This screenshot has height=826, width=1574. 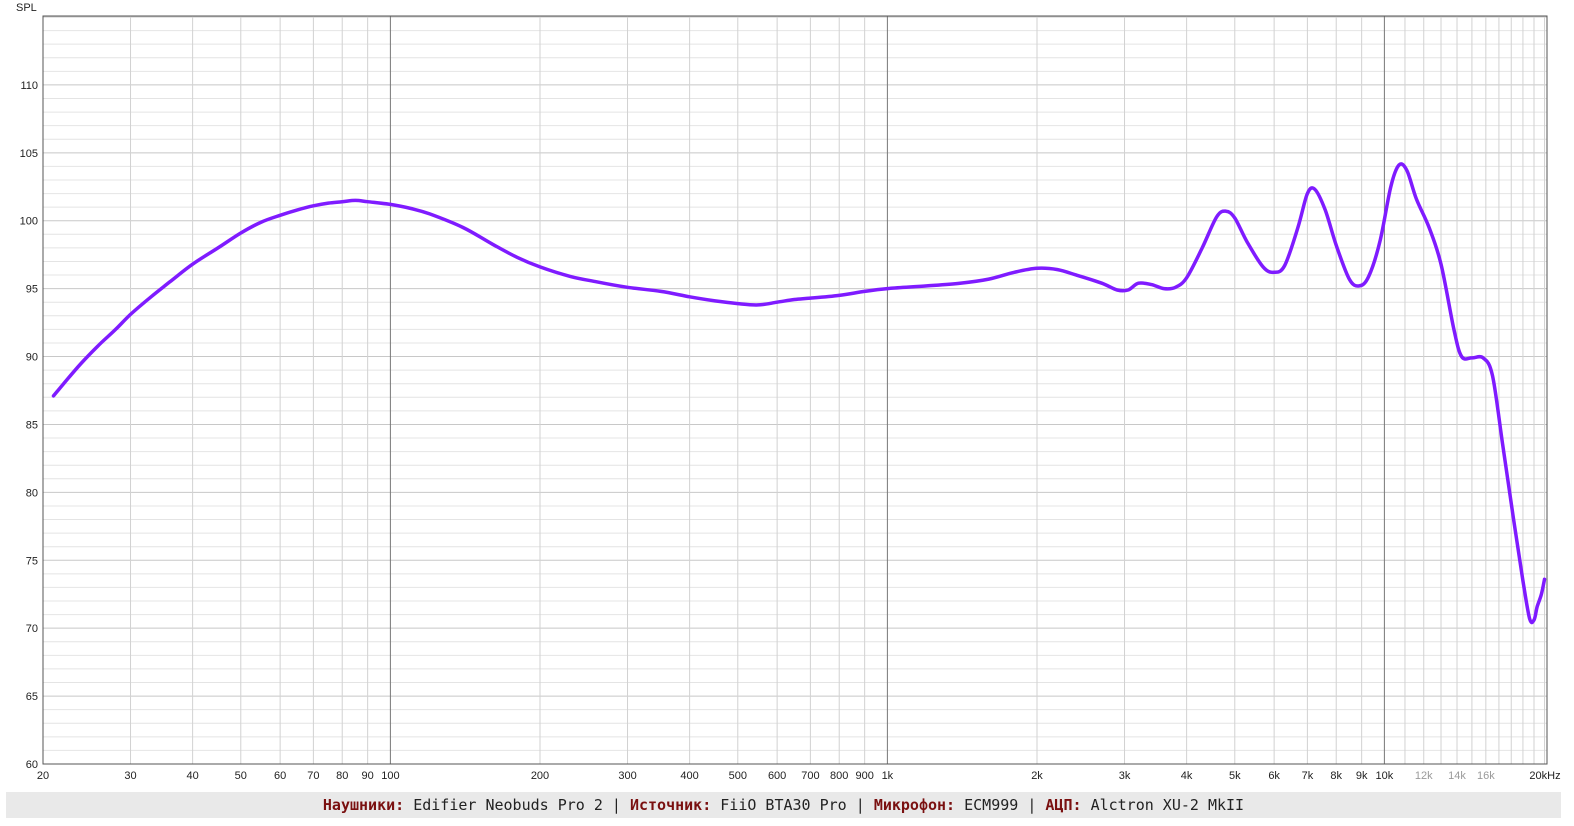 I want to click on y-tick-label: 100, so click(x=29, y=222).